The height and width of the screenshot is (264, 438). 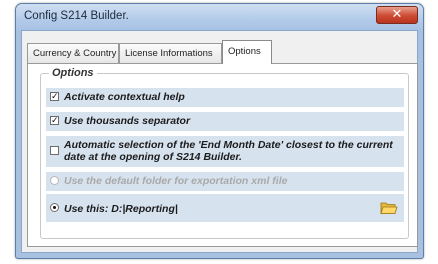 I want to click on custom-folder-label: Use this: D:|Reporting|, so click(x=121, y=209).